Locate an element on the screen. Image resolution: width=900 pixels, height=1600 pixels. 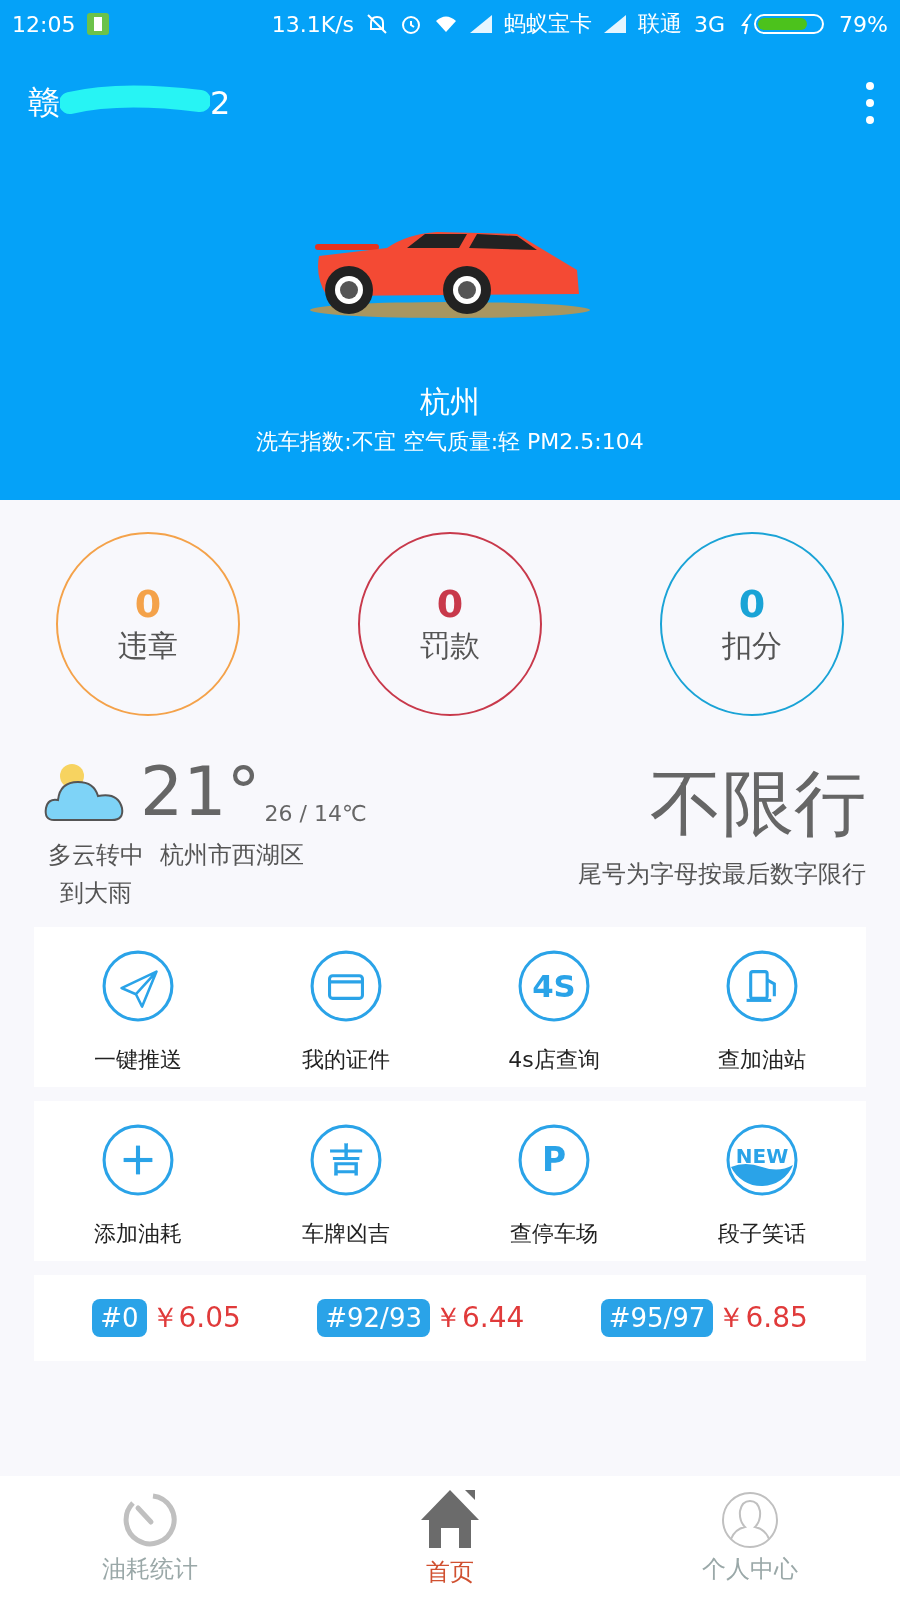
fuel-grade-tag: #92/93 is located at coordinates (373, 1317).